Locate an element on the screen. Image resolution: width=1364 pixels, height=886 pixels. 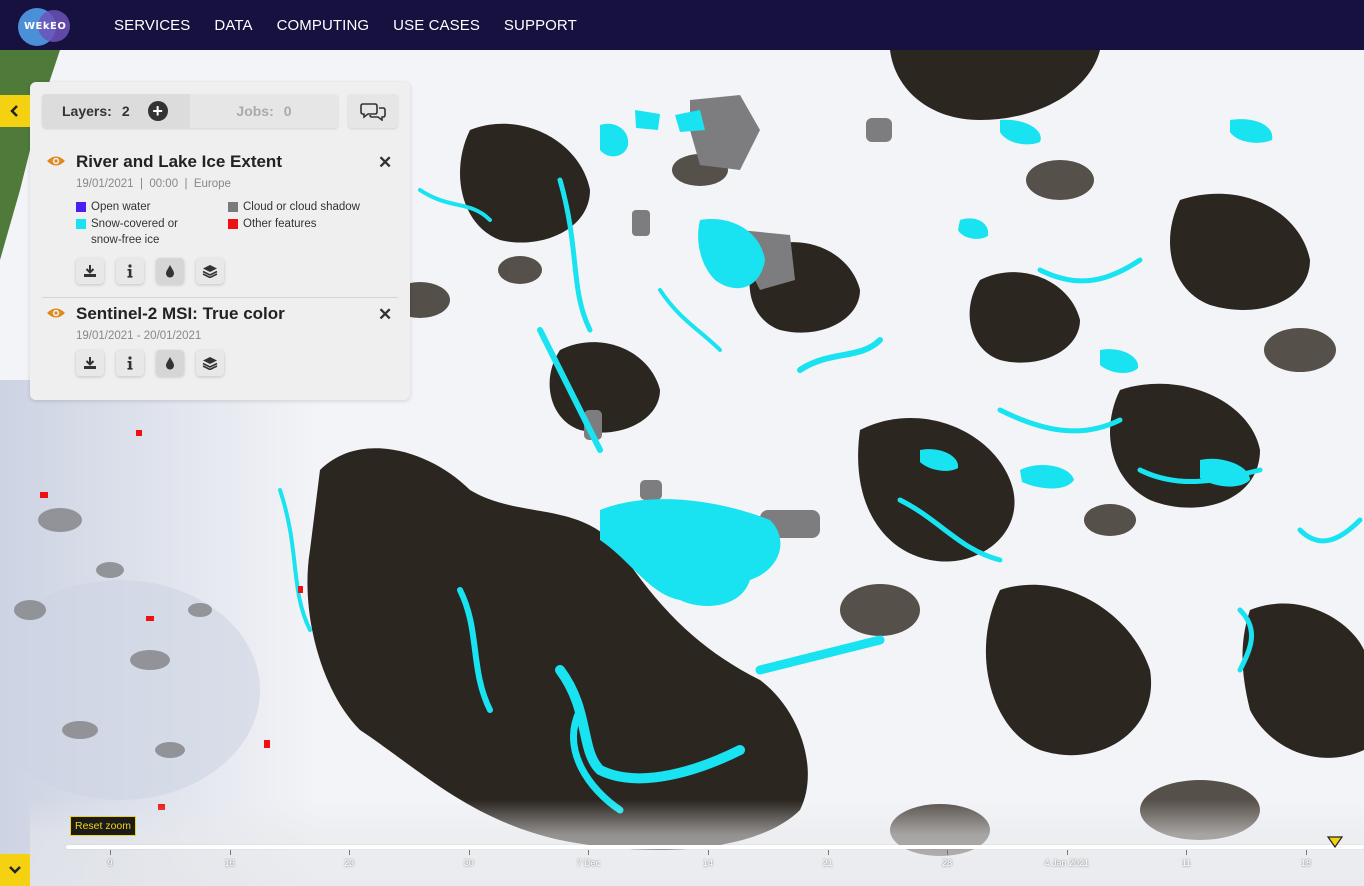
legend-item: Cloud or cloud shadow is located at coordinates (294, 207).